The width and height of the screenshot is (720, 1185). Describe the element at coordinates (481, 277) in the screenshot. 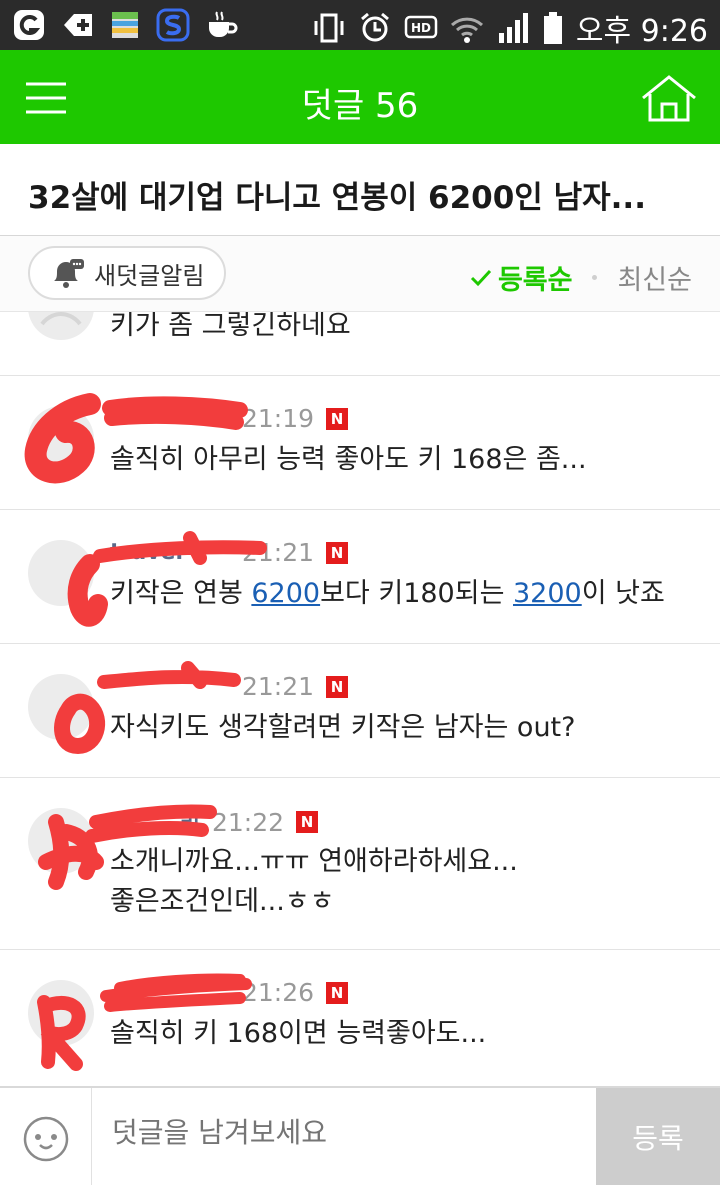

I see `check-icon` at that location.